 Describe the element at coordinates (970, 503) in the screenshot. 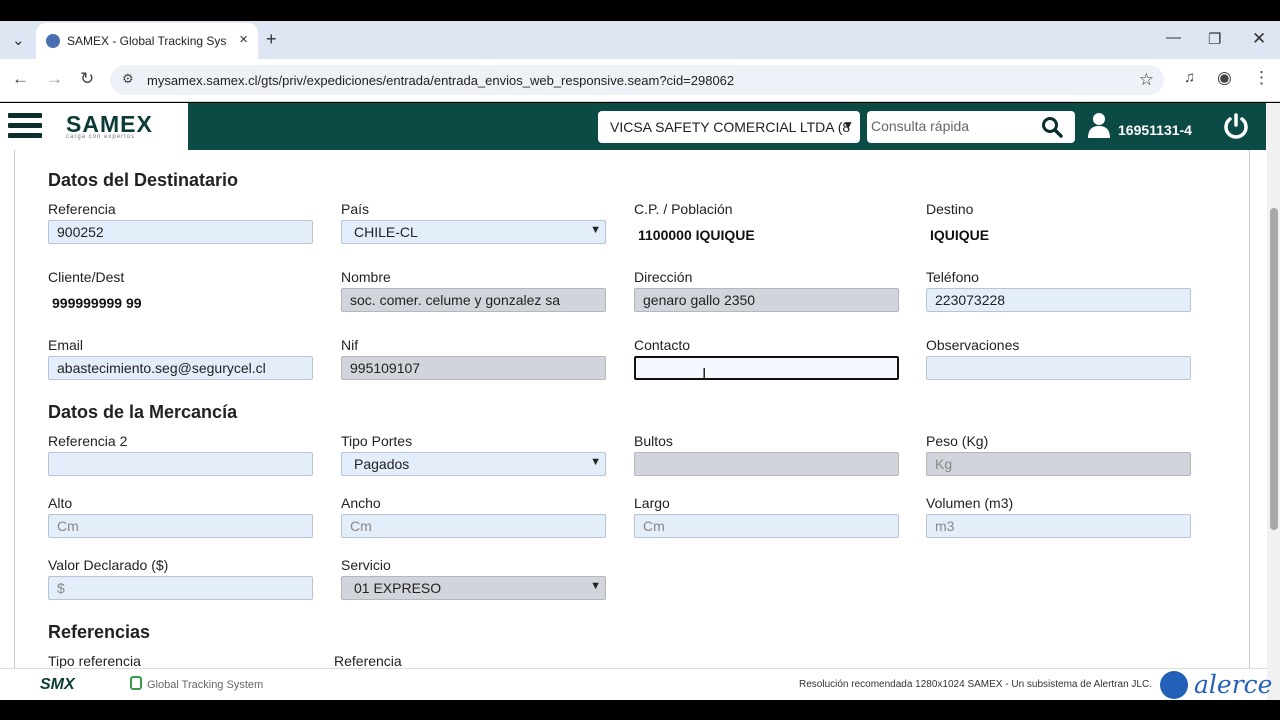

I see `volumen-label: Volumen (m3)` at that location.